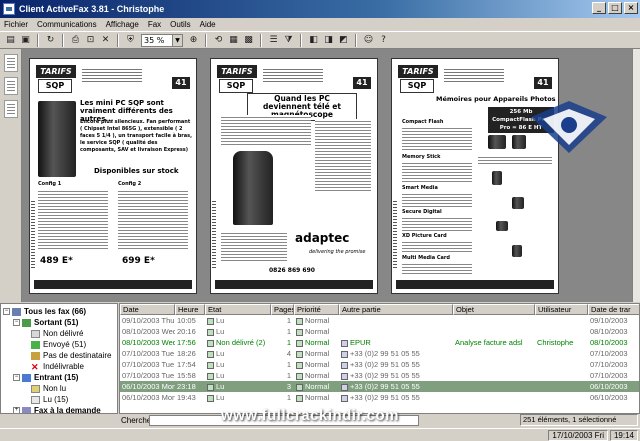 This screenshot has width=640, height=441. What do you see at coordinates (273, 40) in the screenshot?
I see `list-view-icon: ☰` at bounding box center [273, 40].